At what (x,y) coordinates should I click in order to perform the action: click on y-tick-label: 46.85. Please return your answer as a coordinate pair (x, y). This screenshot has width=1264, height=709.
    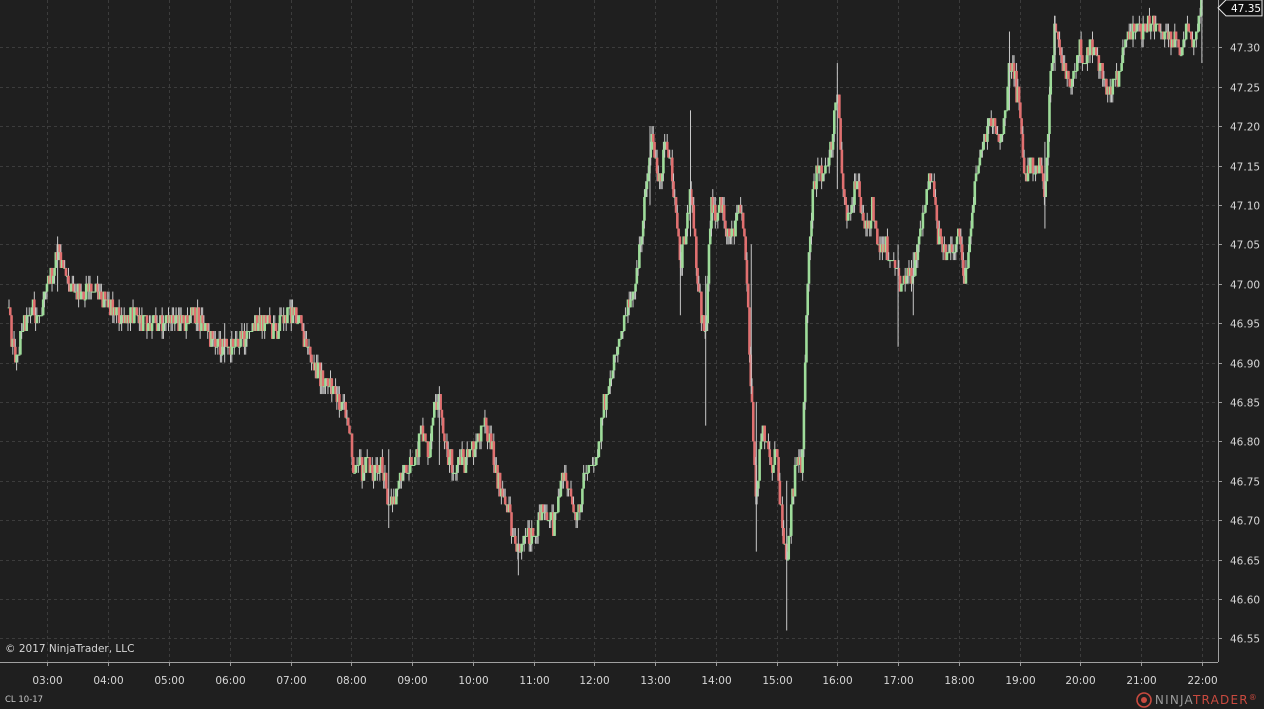
    Looking at the image, I should click on (1245, 404).